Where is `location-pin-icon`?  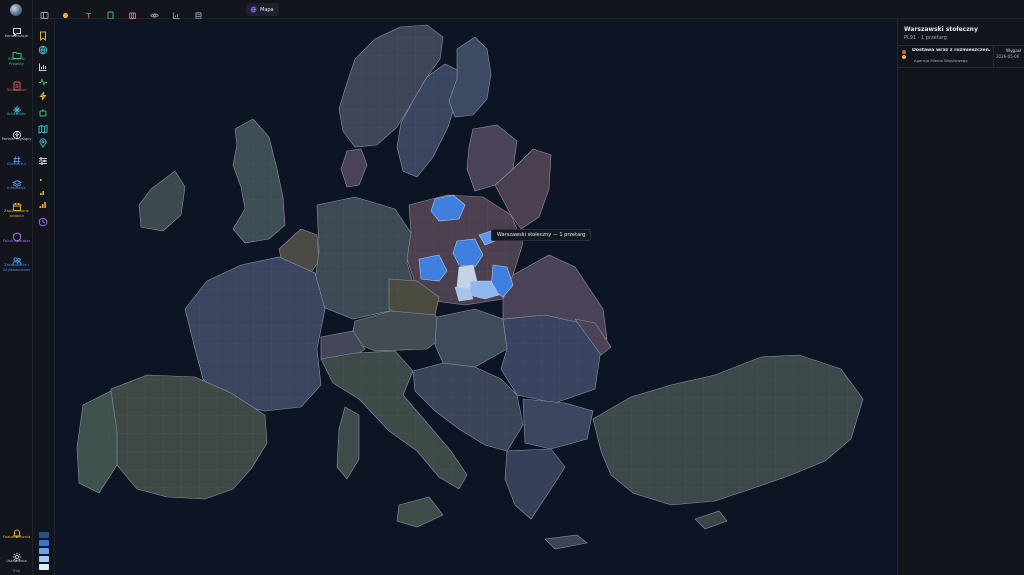
location-pin-icon is located at coordinates (43, 140).